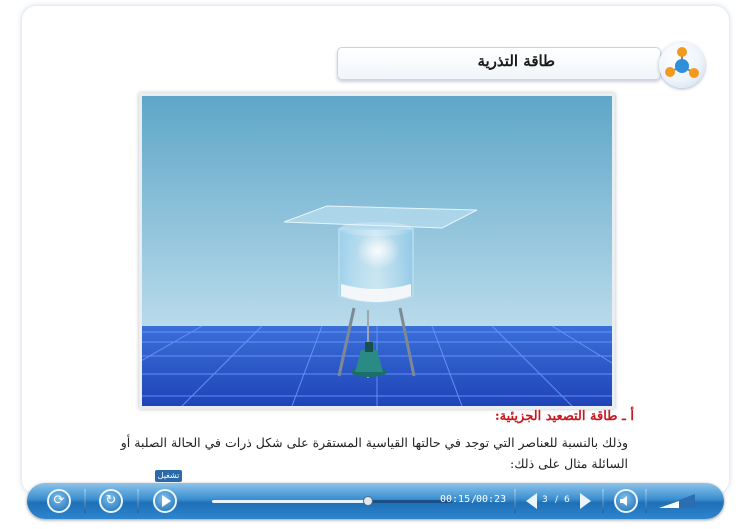 The image size is (751, 529). What do you see at coordinates (531, 501) in the screenshot?
I see `previous-page-icon` at bounding box center [531, 501].